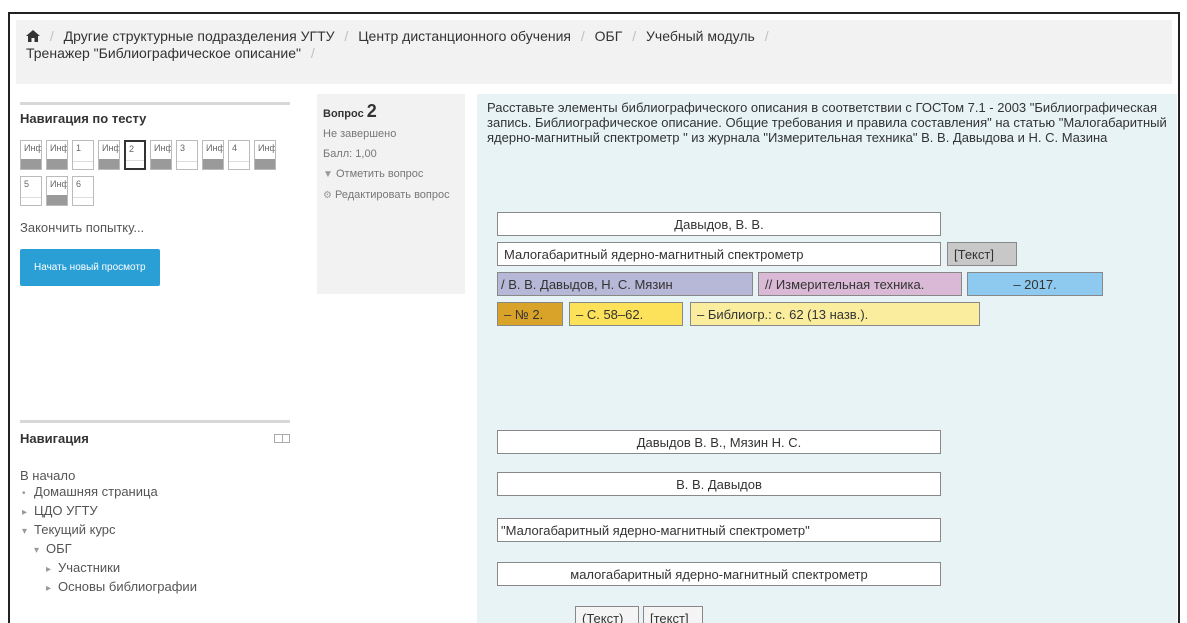 This screenshot has height=623, width=1187. I want to click on question-grade: Балл: 1,00, so click(350, 154).